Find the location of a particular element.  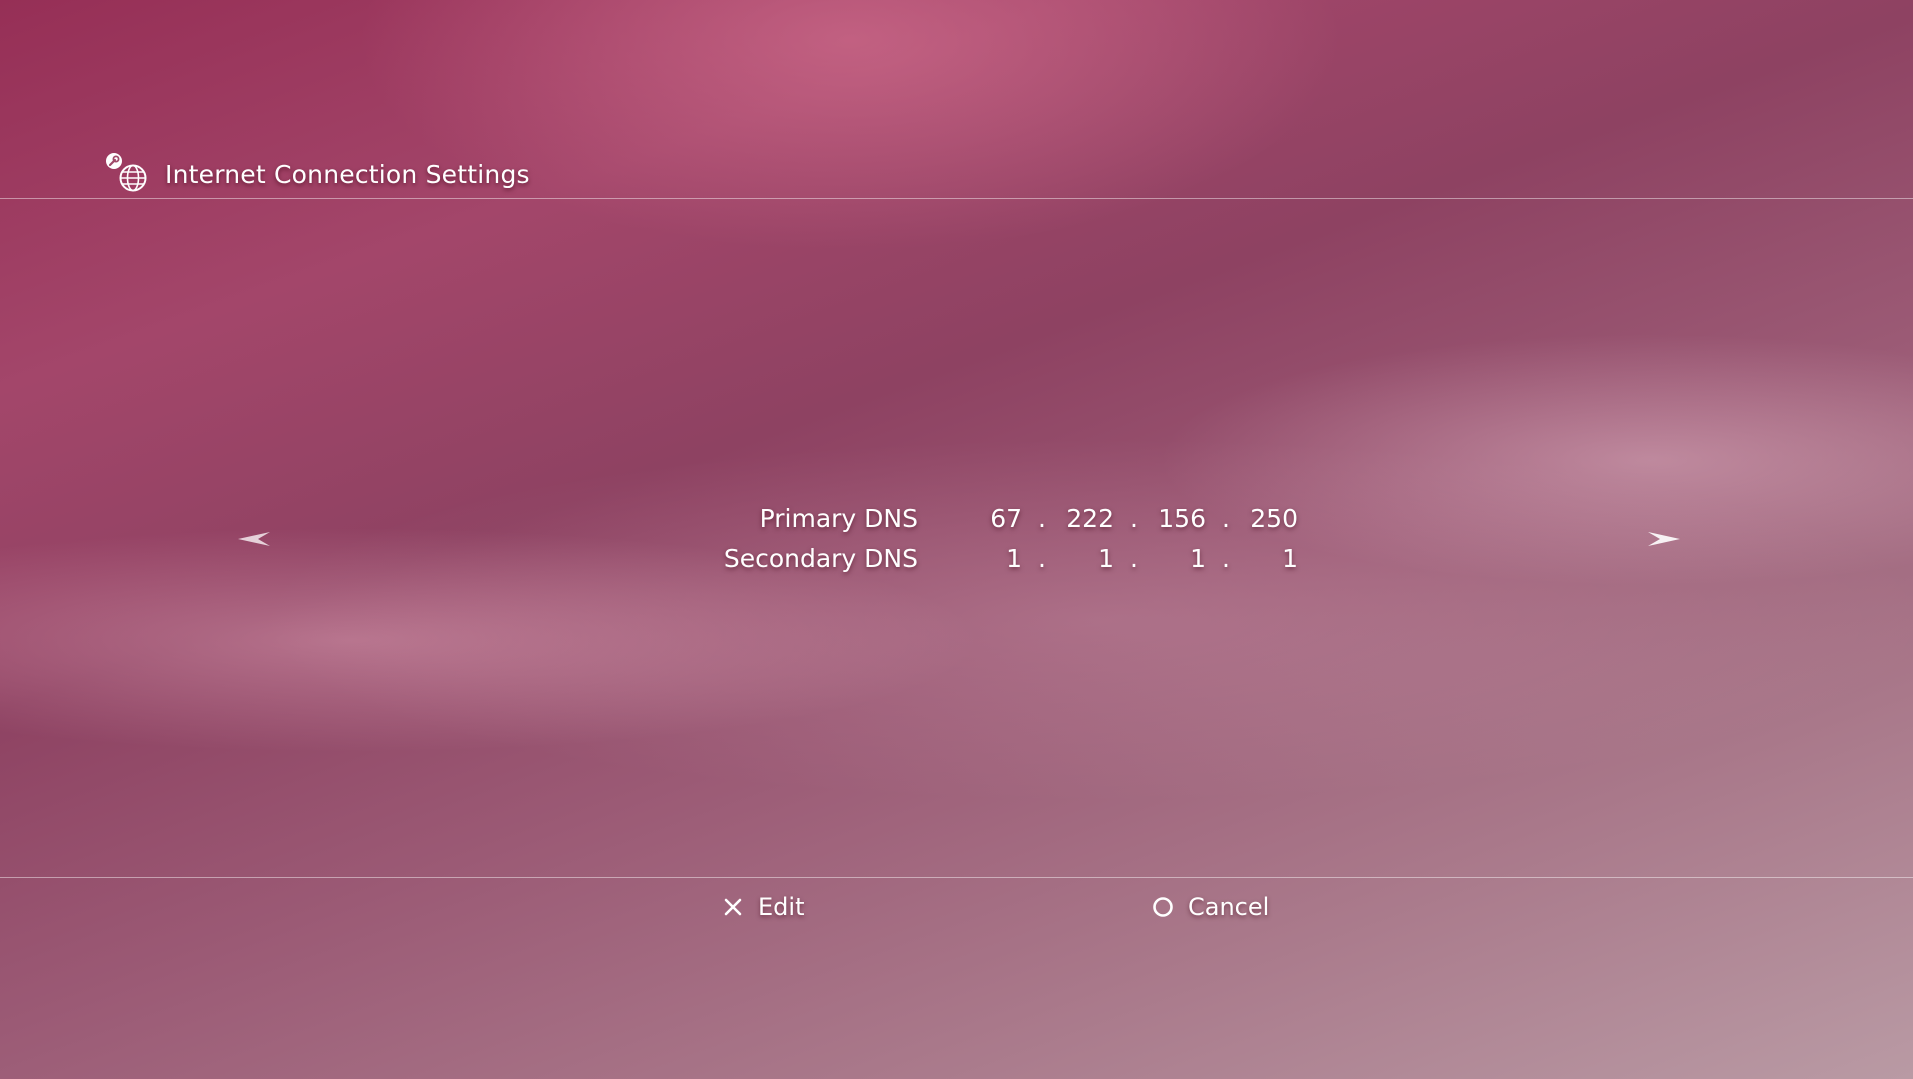

circle-button-icon is located at coordinates (1163, 907).